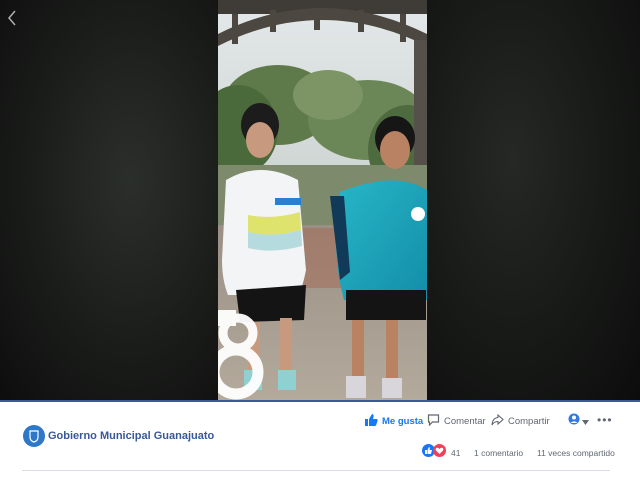  Describe the element at coordinates (371, 421) in the screenshot. I see `thumbs-up-icon` at that location.